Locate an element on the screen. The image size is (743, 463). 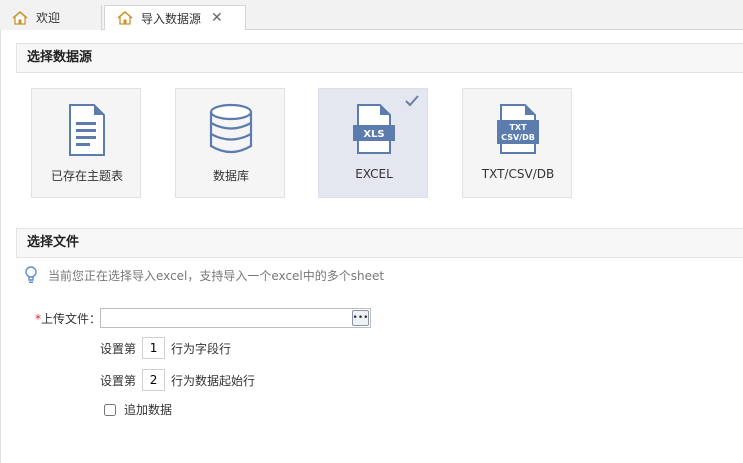
tab-import-datasource-label: 导入数据源 is located at coordinates (171, 18).